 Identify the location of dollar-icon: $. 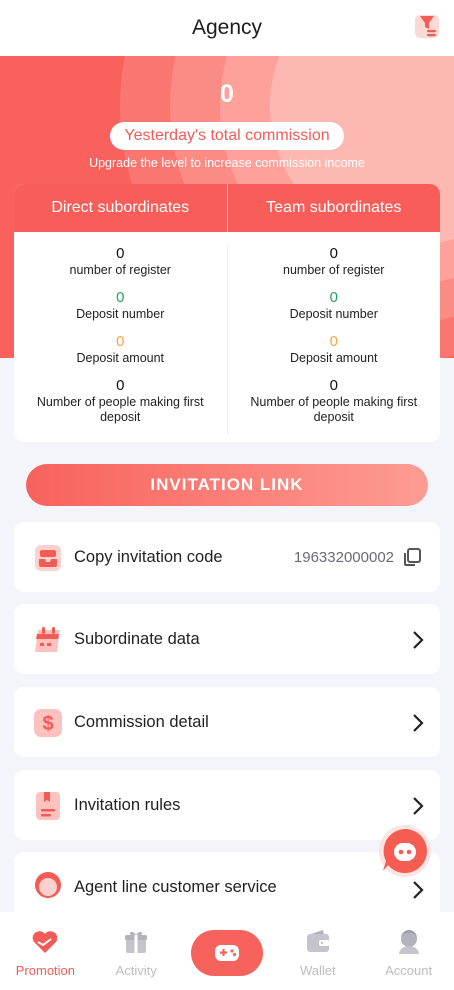
(48, 723).